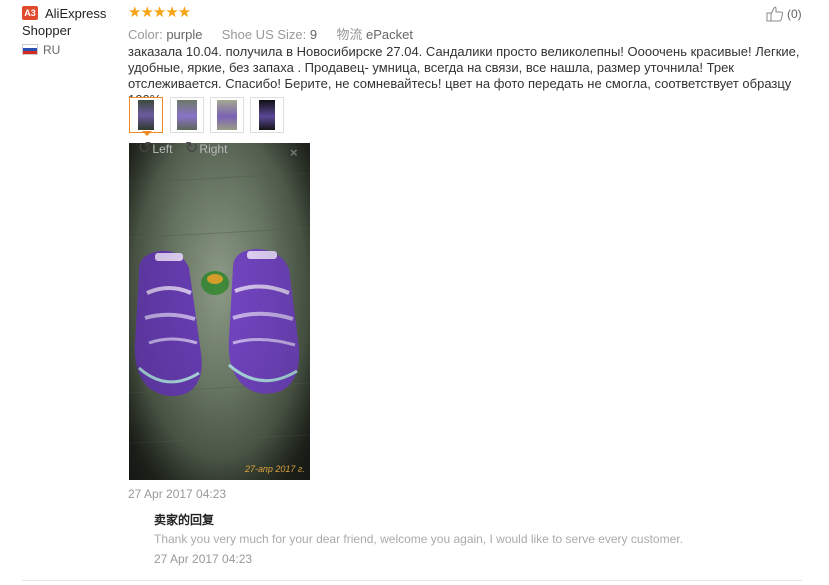 The image size is (829, 585). Describe the element at coordinates (147, 133) in the screenshot. I see `active-thumb-indicator` at that location.